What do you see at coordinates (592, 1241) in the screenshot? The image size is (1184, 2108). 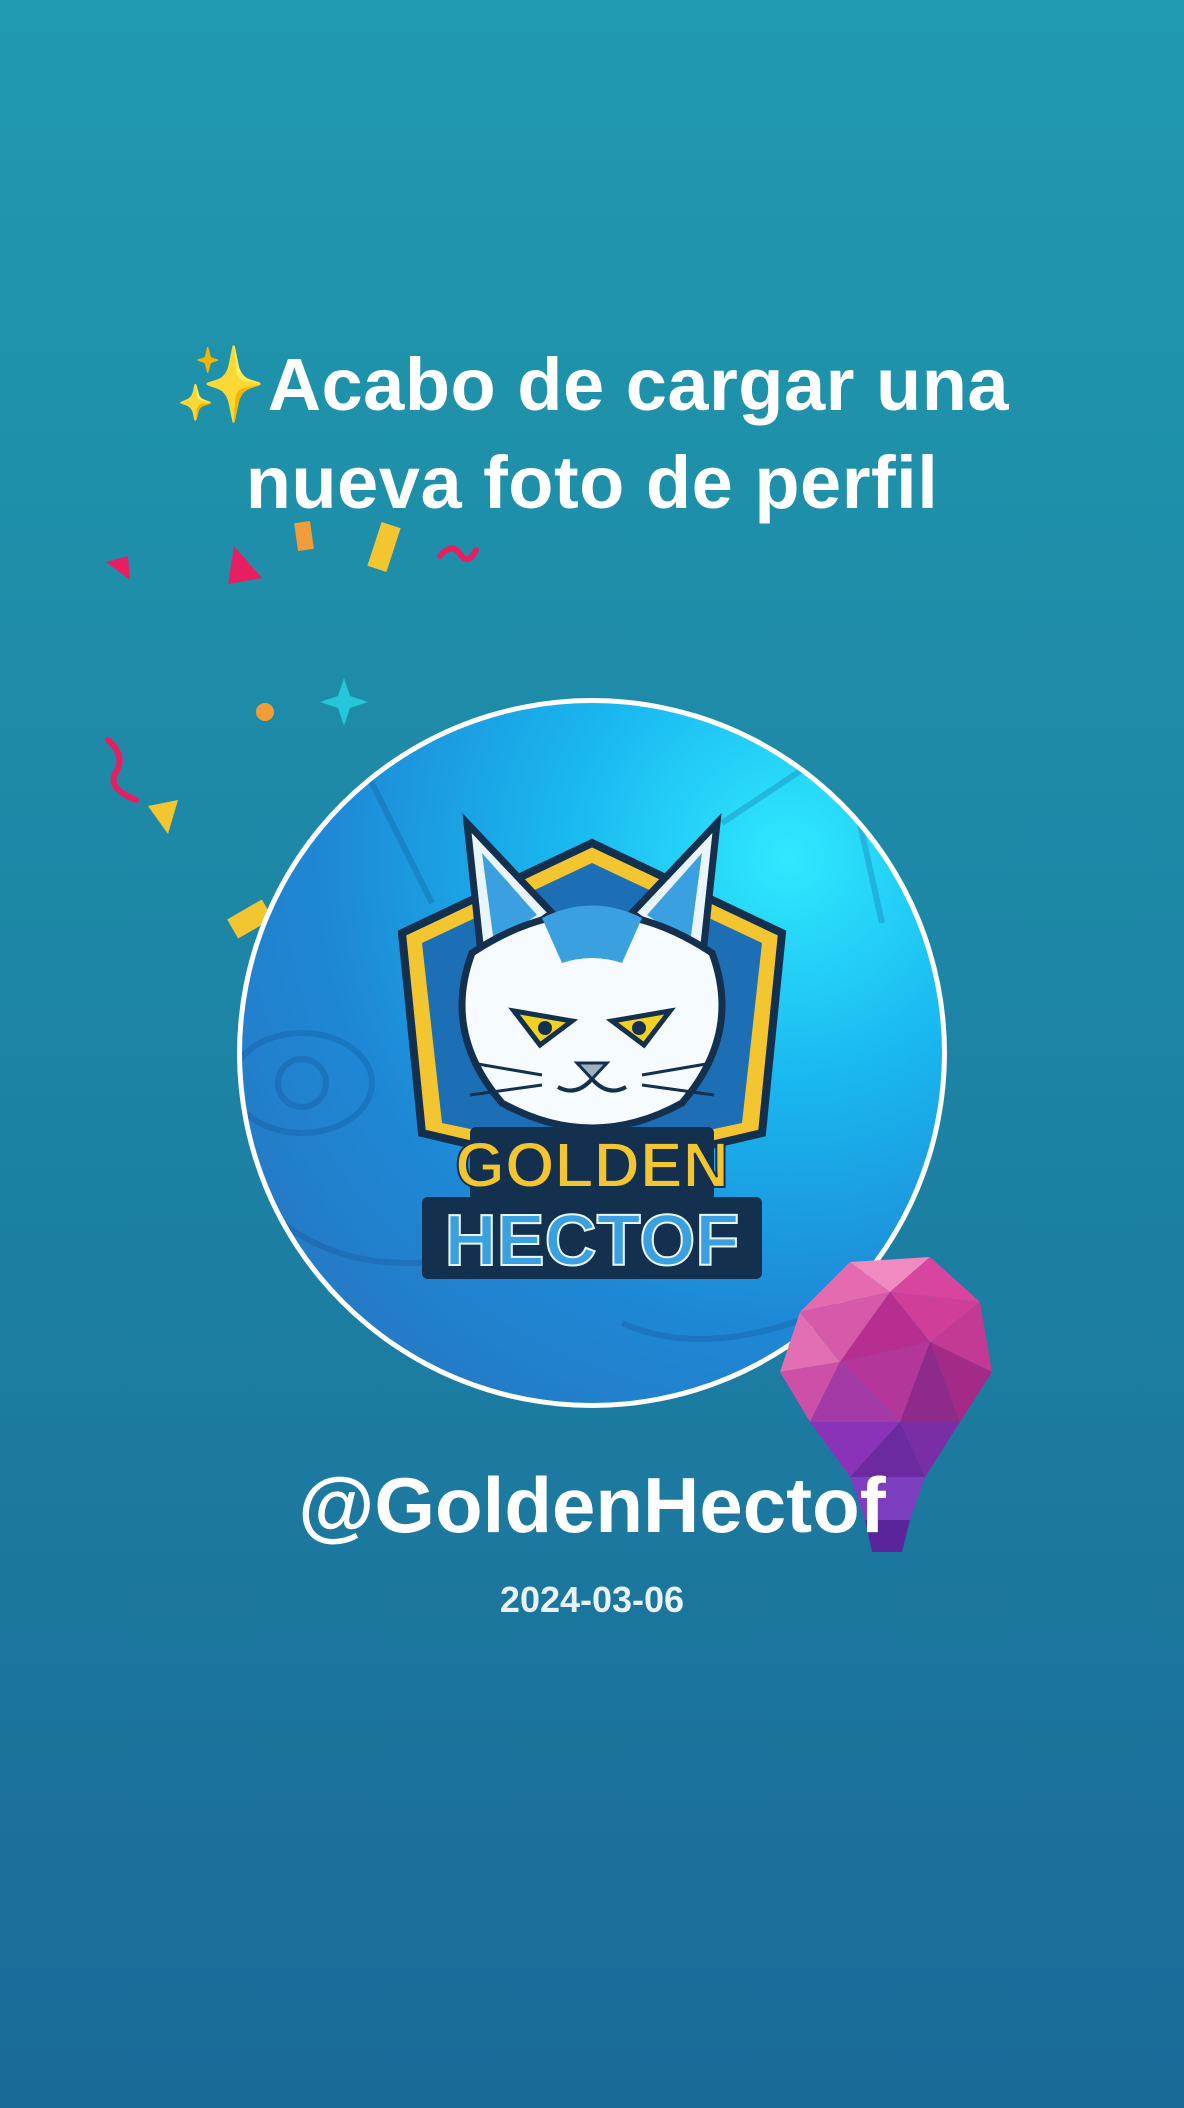 I see `logo-text-hectof: HECTOF` at bounding box center [592, 1241].